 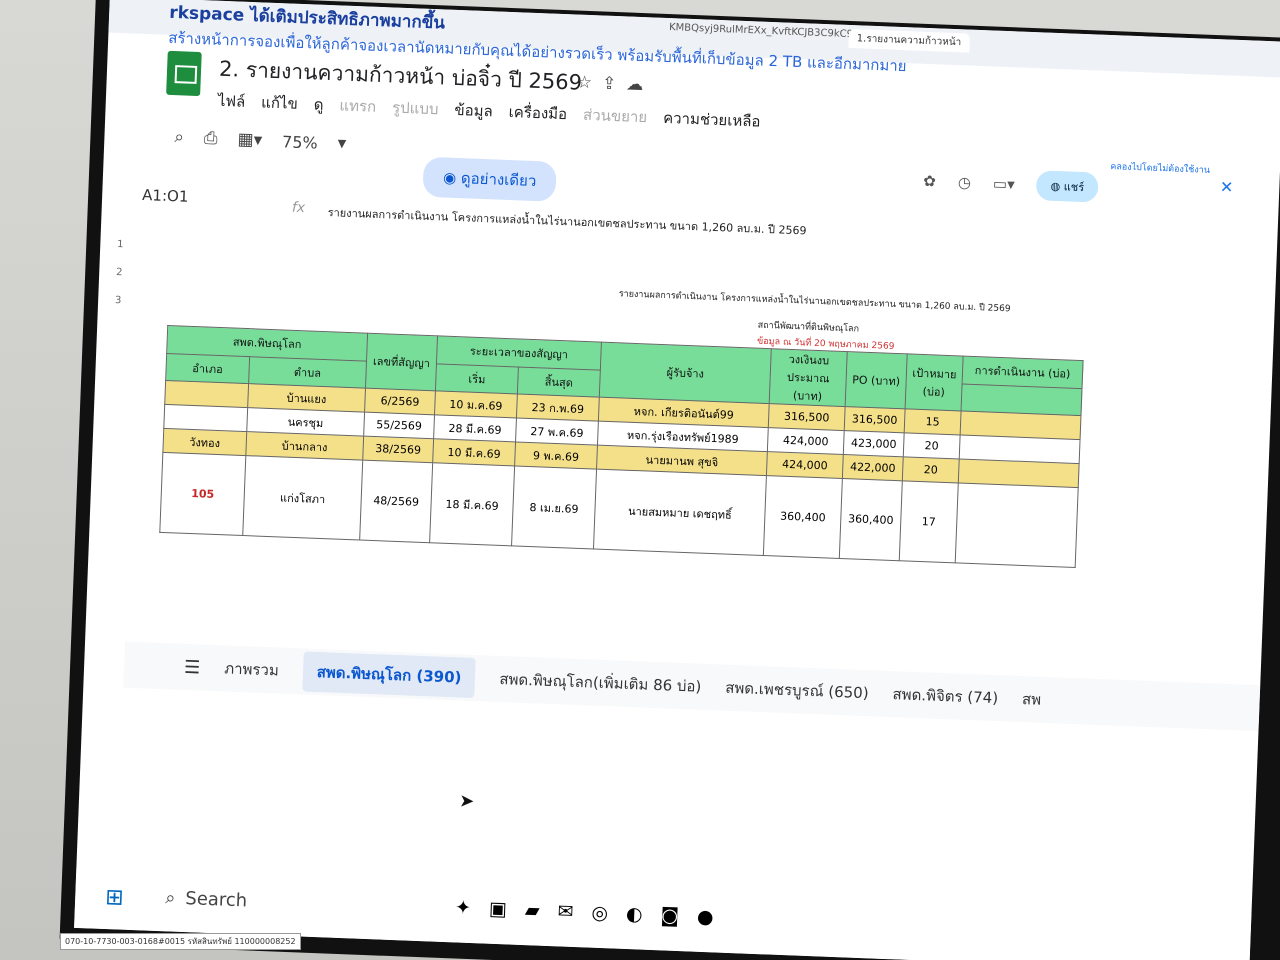 I want to click on cloud-icon: ☁, so click(x=635, y=84).